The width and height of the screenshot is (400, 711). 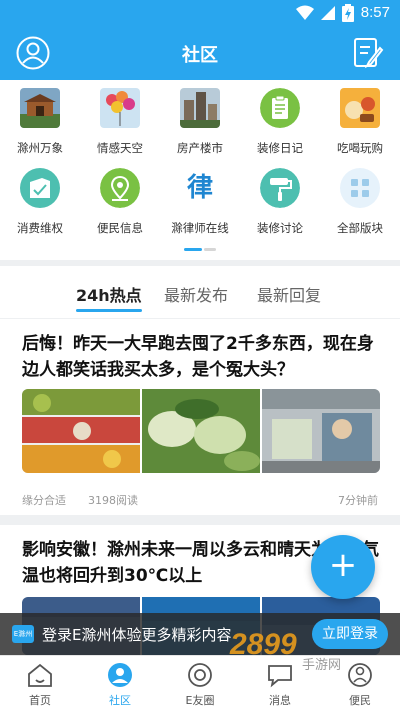 I want to click on tab-underline, so click(x=109, y=310).